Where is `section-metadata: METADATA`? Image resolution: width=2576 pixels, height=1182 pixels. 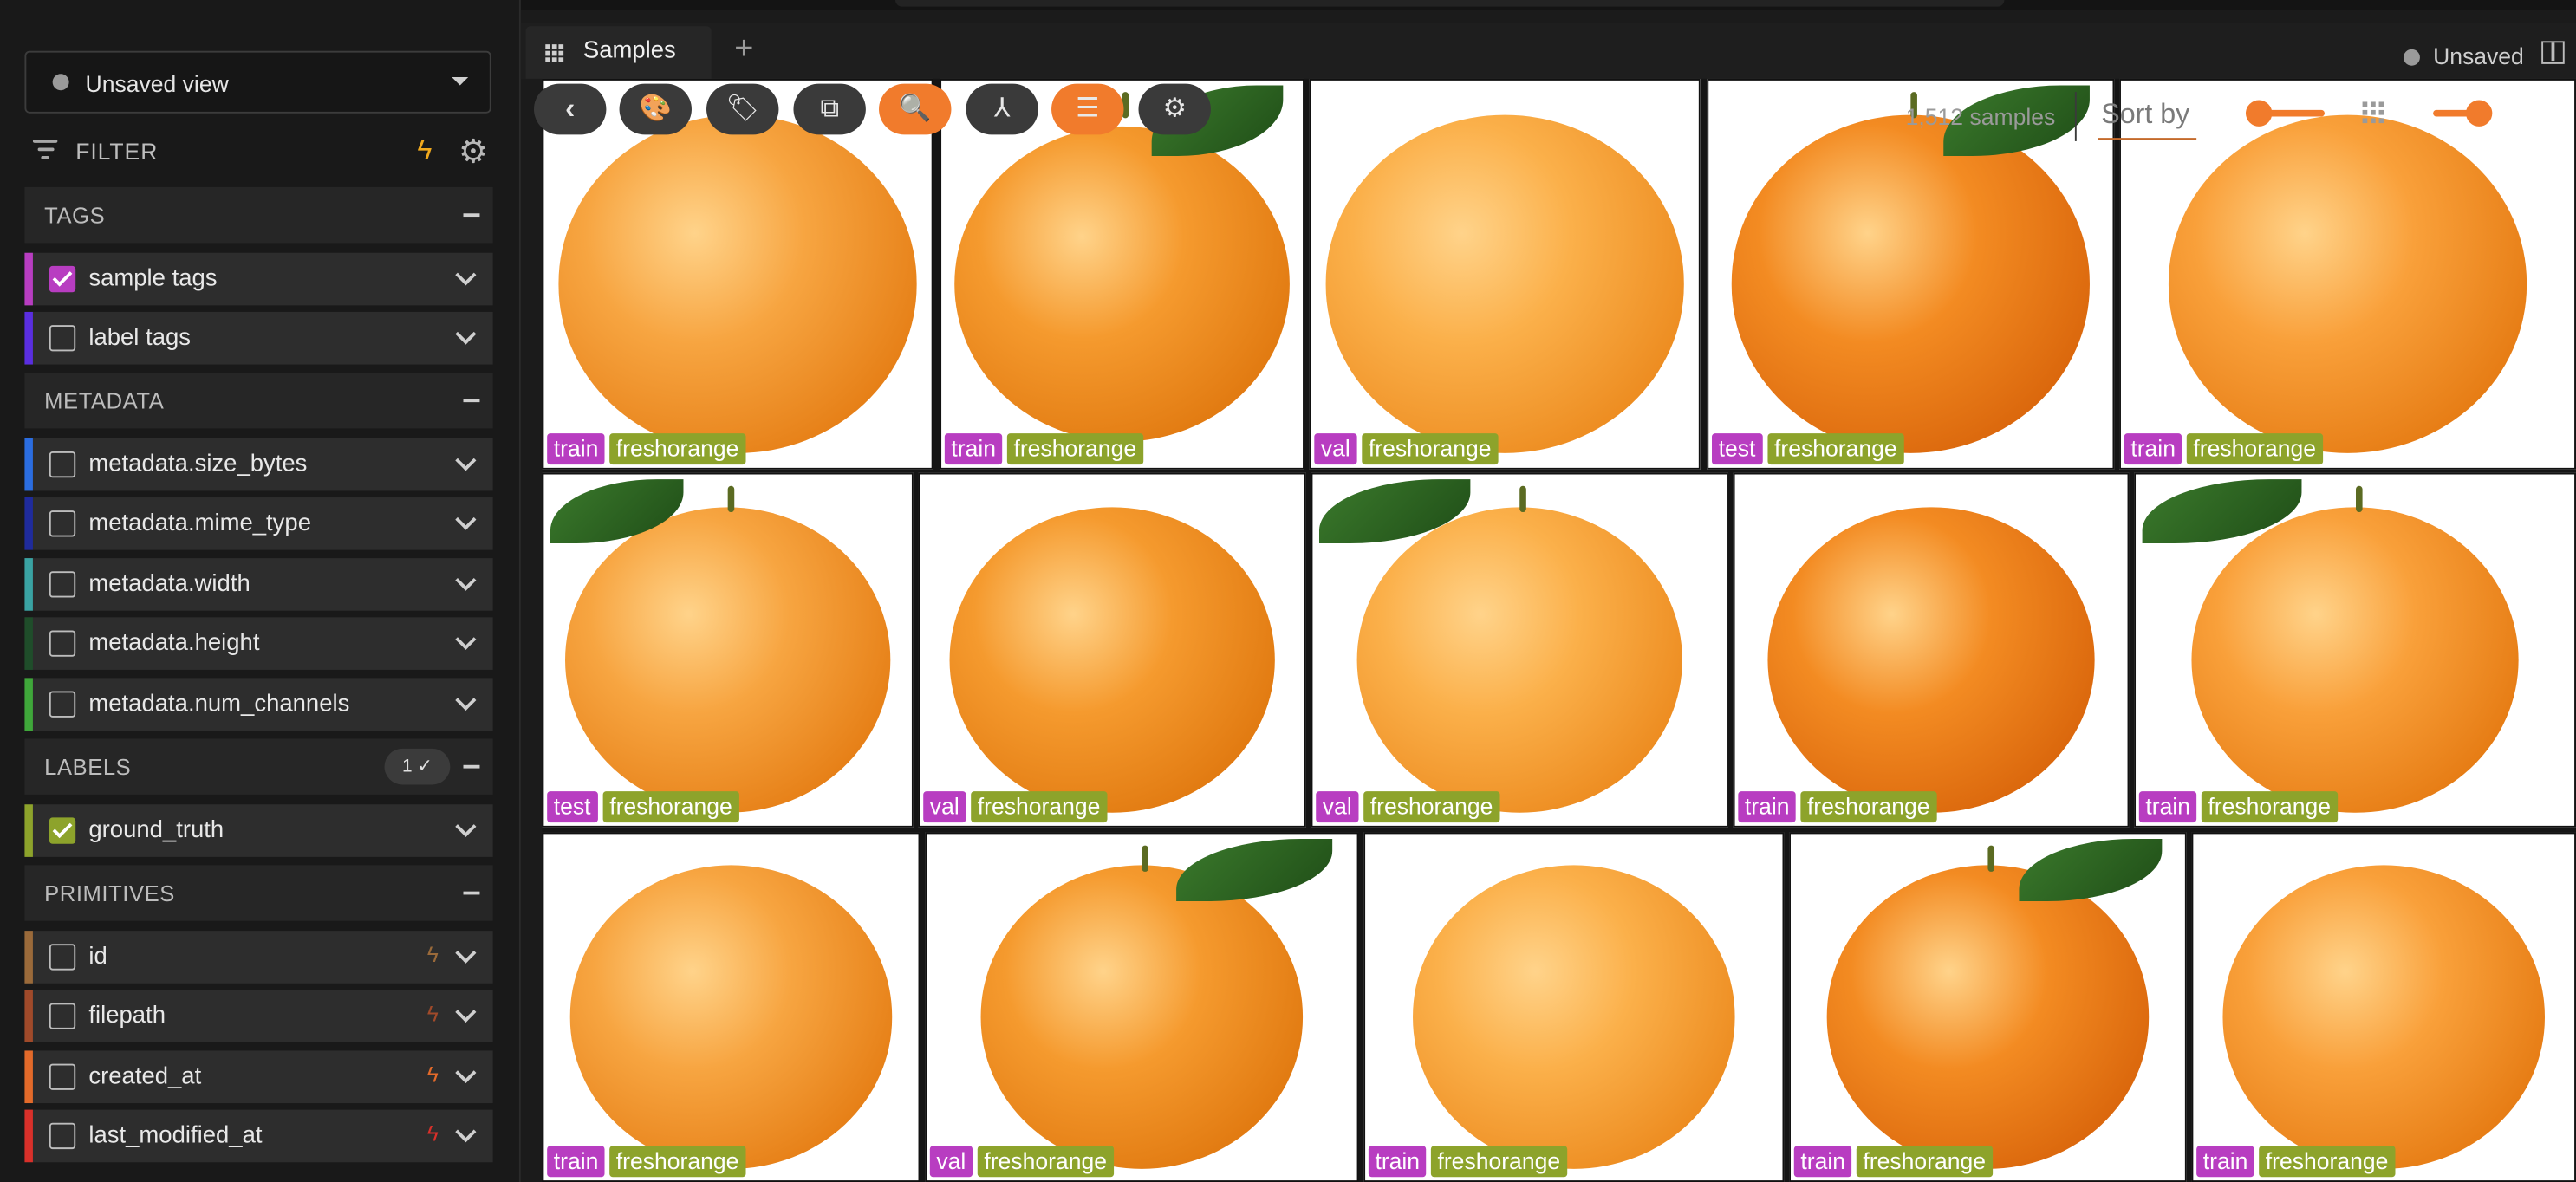
section-metadata: METADATA is located at coordinates (258, 401).